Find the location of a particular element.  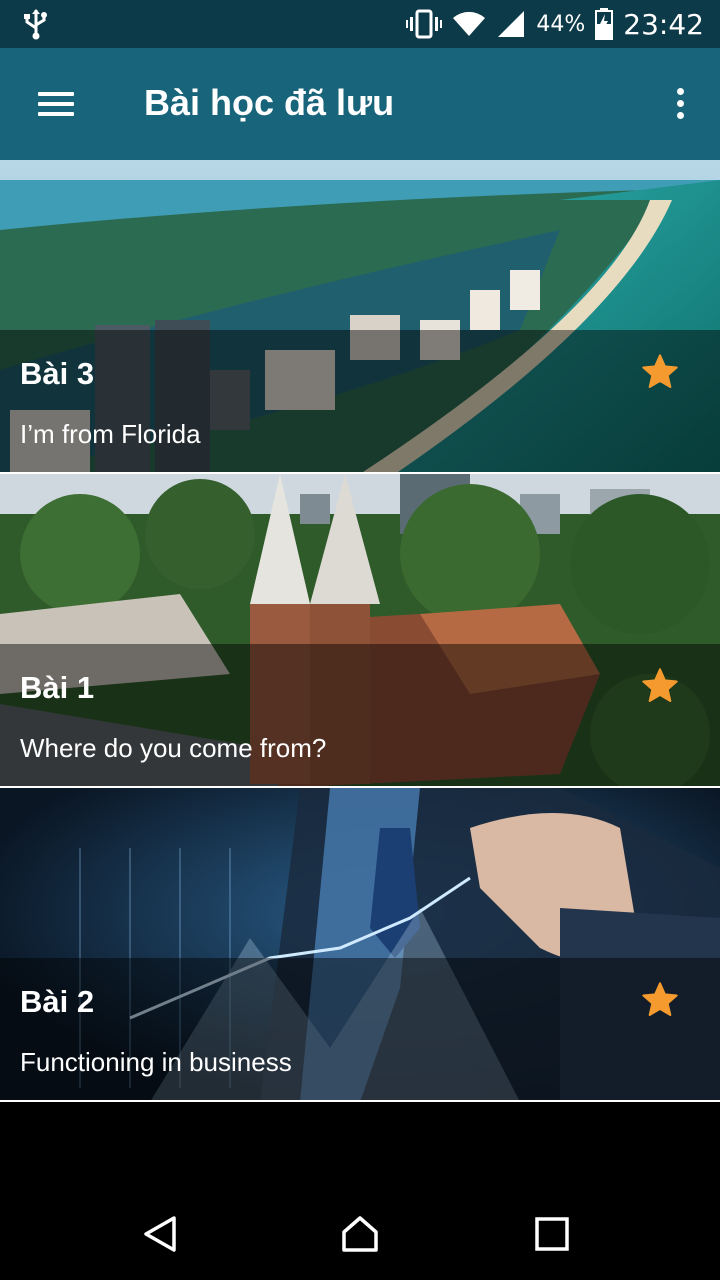

home-icon is located at coordinates (360, 1234).